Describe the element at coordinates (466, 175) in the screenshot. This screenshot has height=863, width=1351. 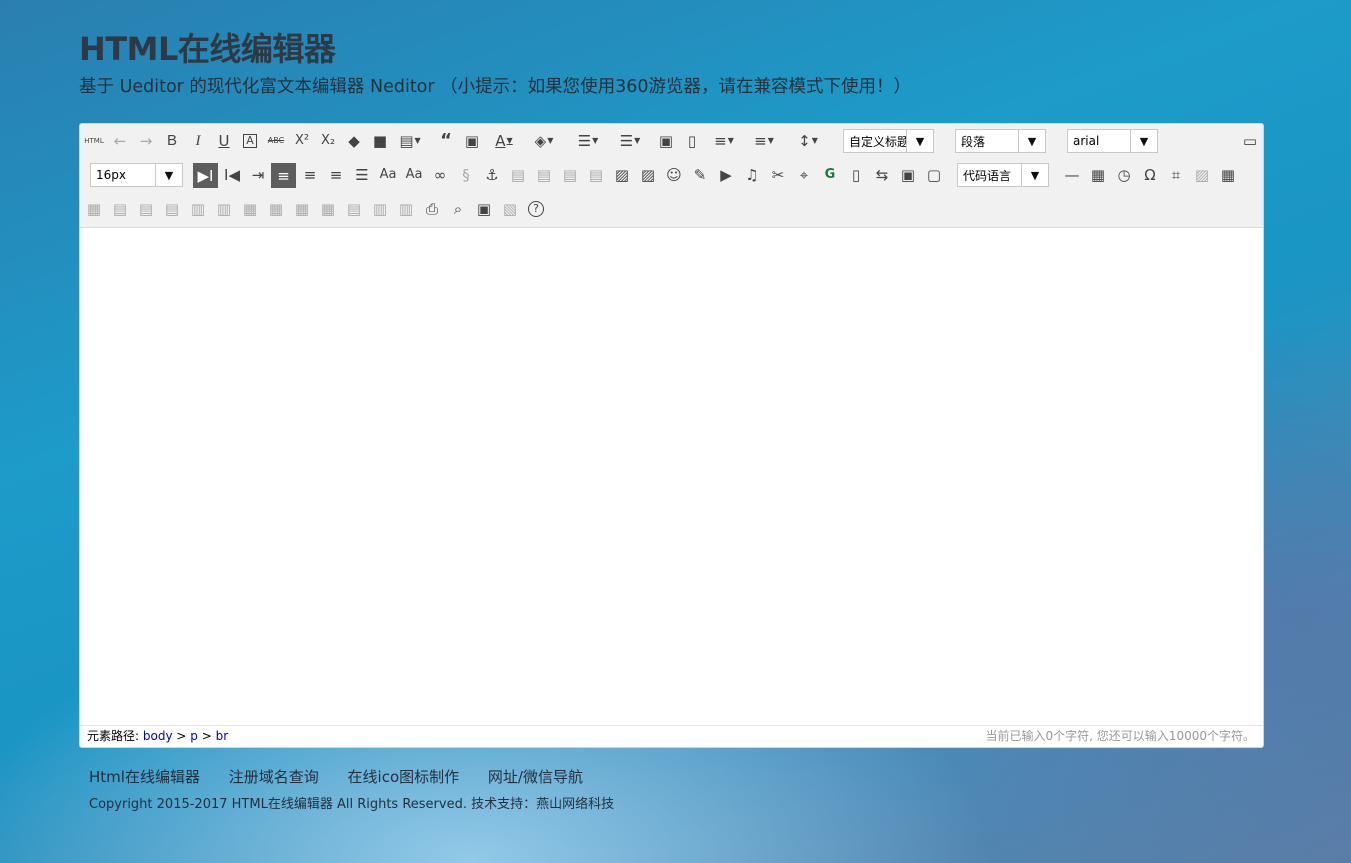
I see `unlink-icon: §` at that location.